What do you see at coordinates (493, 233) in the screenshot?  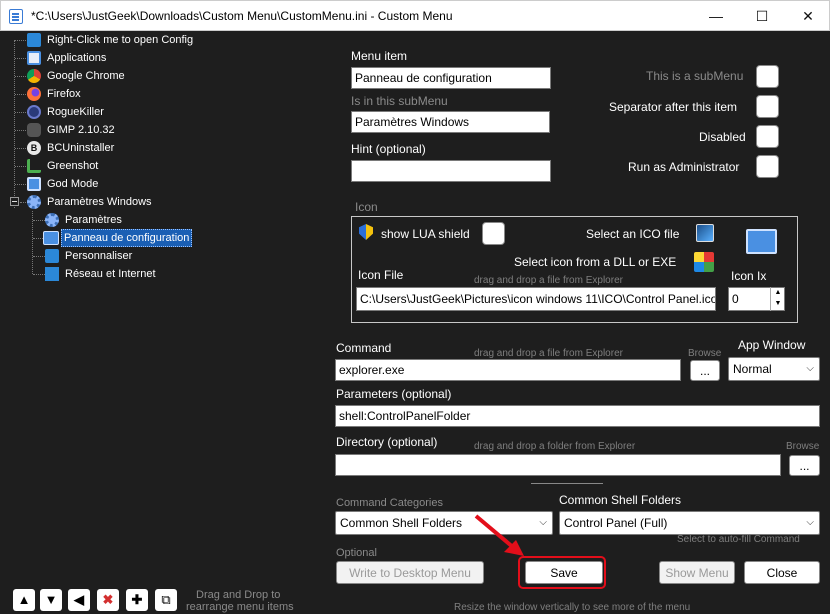 I see `lua-shield-checkbox` at bounding box center [493, 233].